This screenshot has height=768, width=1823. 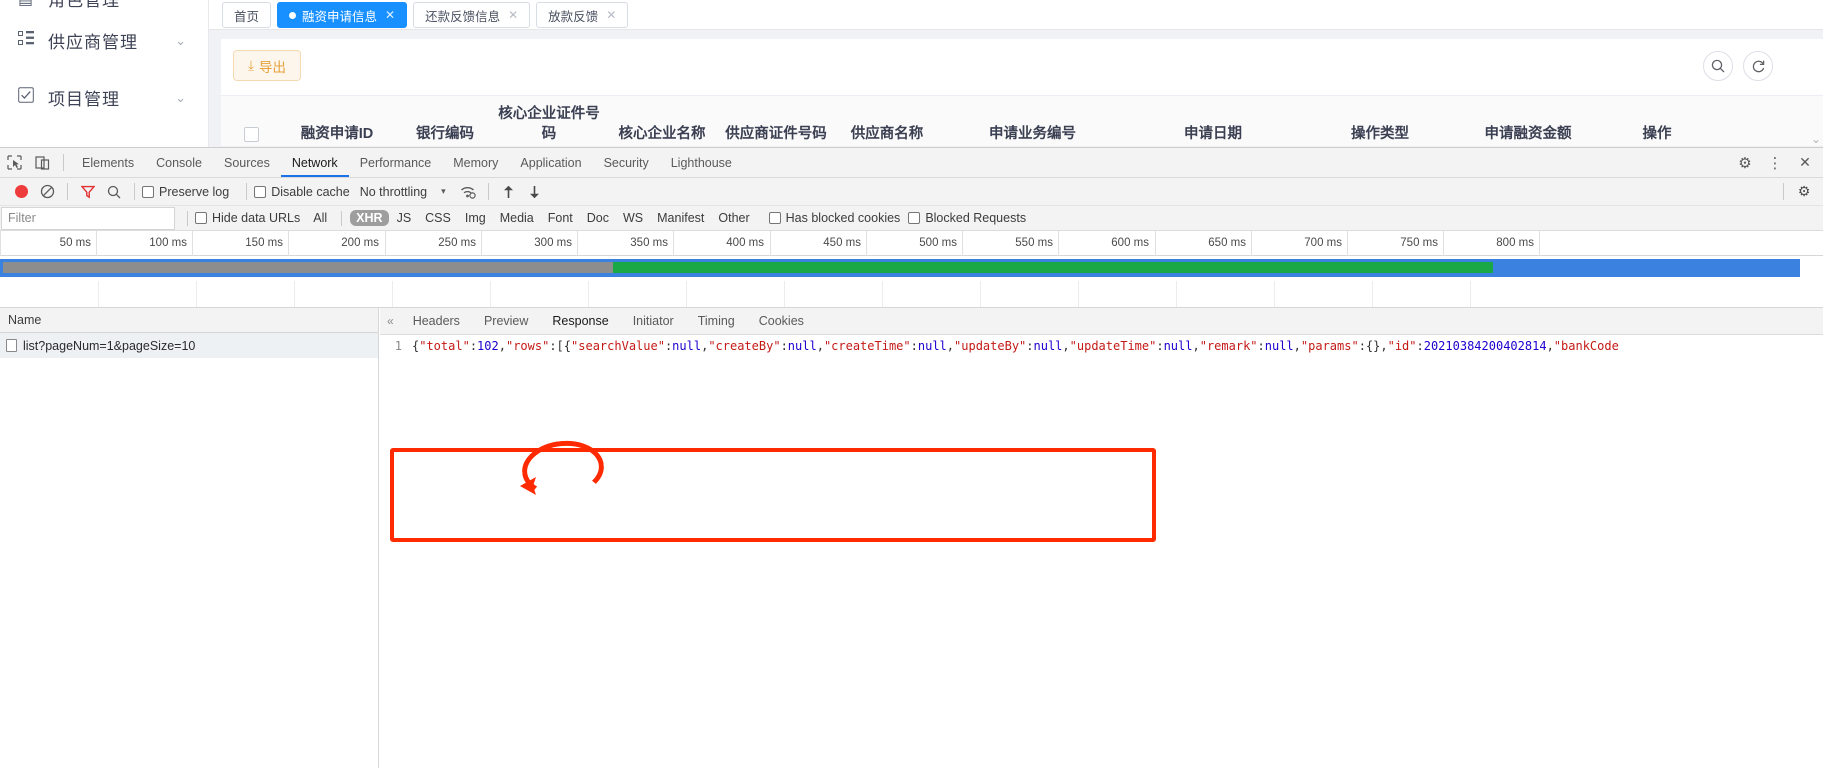 I want to click on table-header-operations: 操作, so click(x=1657, y=135).